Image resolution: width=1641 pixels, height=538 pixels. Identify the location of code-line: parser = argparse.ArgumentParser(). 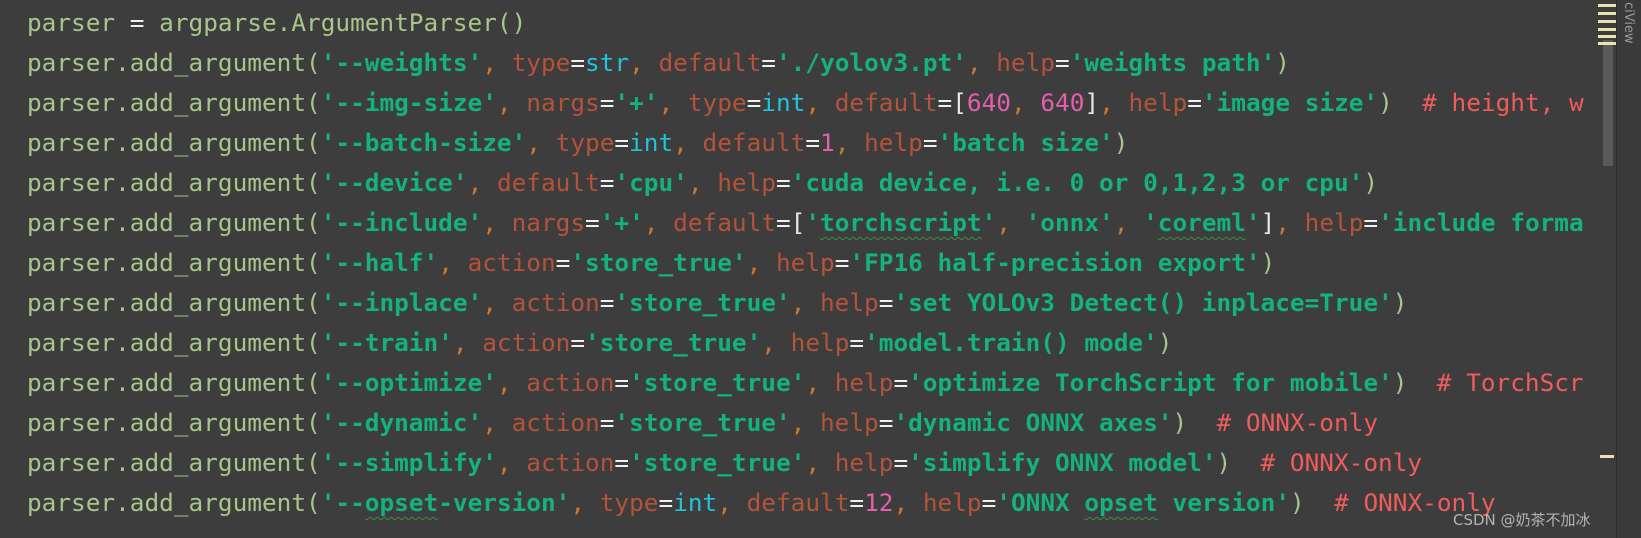
(276, 23).